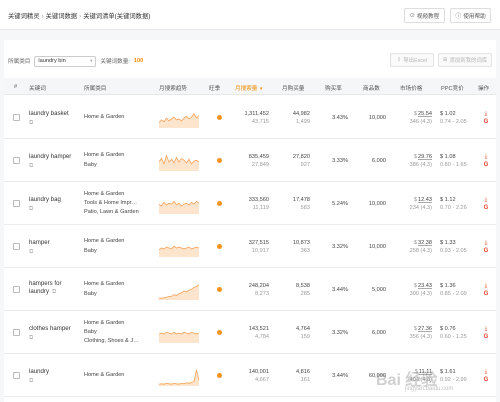 Image resolution: width=500 pixels, height=402 pixels. What do you see at coordinates (452, 88) in the screenshot?
I see `col-ppc: PPC竞价` at bounding box center [452, 88].